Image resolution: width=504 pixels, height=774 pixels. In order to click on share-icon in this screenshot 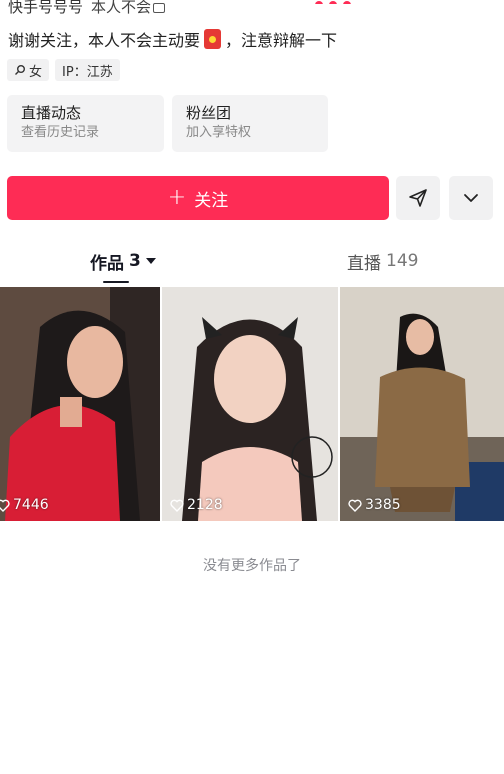, I will do `click(418, 198)`.